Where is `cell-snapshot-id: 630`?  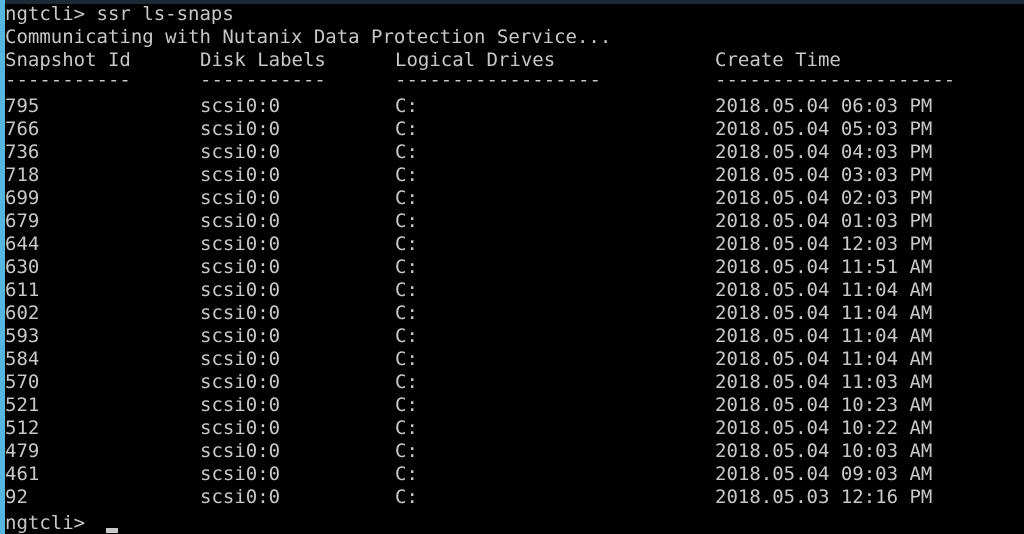
cell-snapshot-id: 630 is located at coordinates (22, 267).